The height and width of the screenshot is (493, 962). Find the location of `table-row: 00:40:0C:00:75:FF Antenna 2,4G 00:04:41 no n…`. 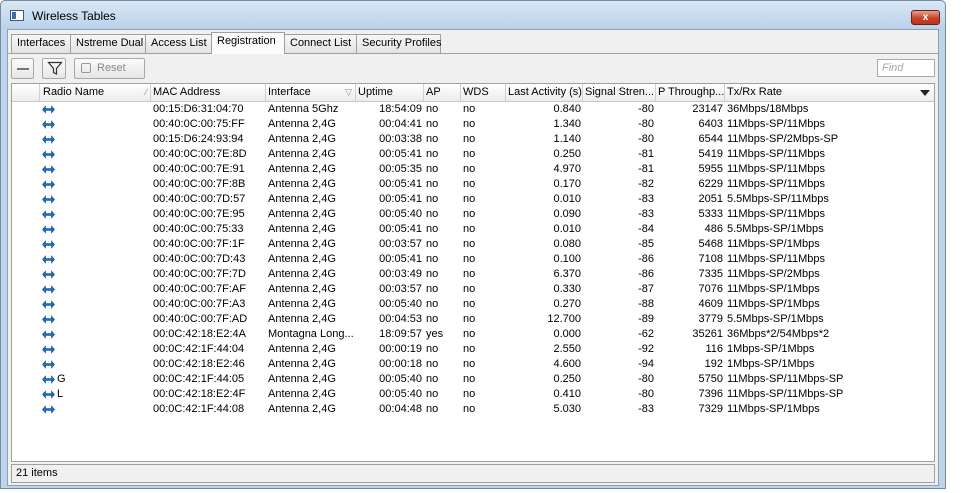

table-row: 00:40:0C:00:75:FF Antenna 2,4G 00:04:41 no n… is located at coordinates (473, 124).